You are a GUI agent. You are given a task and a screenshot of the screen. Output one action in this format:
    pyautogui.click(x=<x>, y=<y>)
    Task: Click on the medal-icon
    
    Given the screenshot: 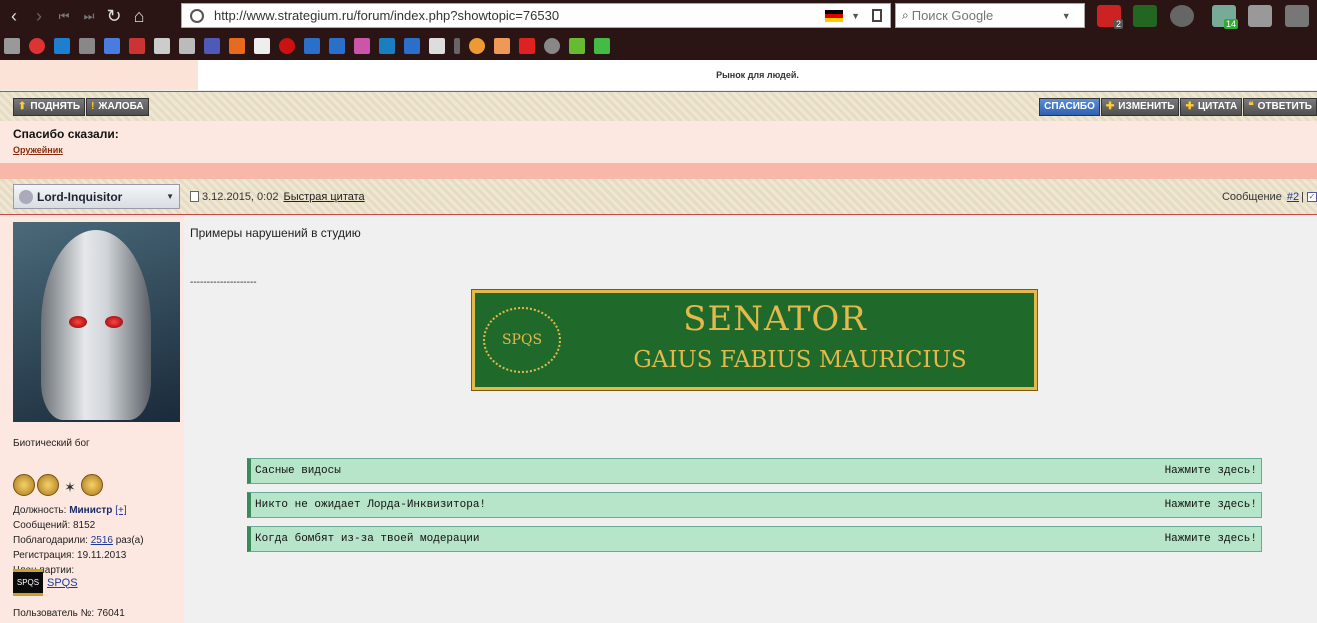 What is the action you would take?
    pyautogui.click(x=24, y=485)
    